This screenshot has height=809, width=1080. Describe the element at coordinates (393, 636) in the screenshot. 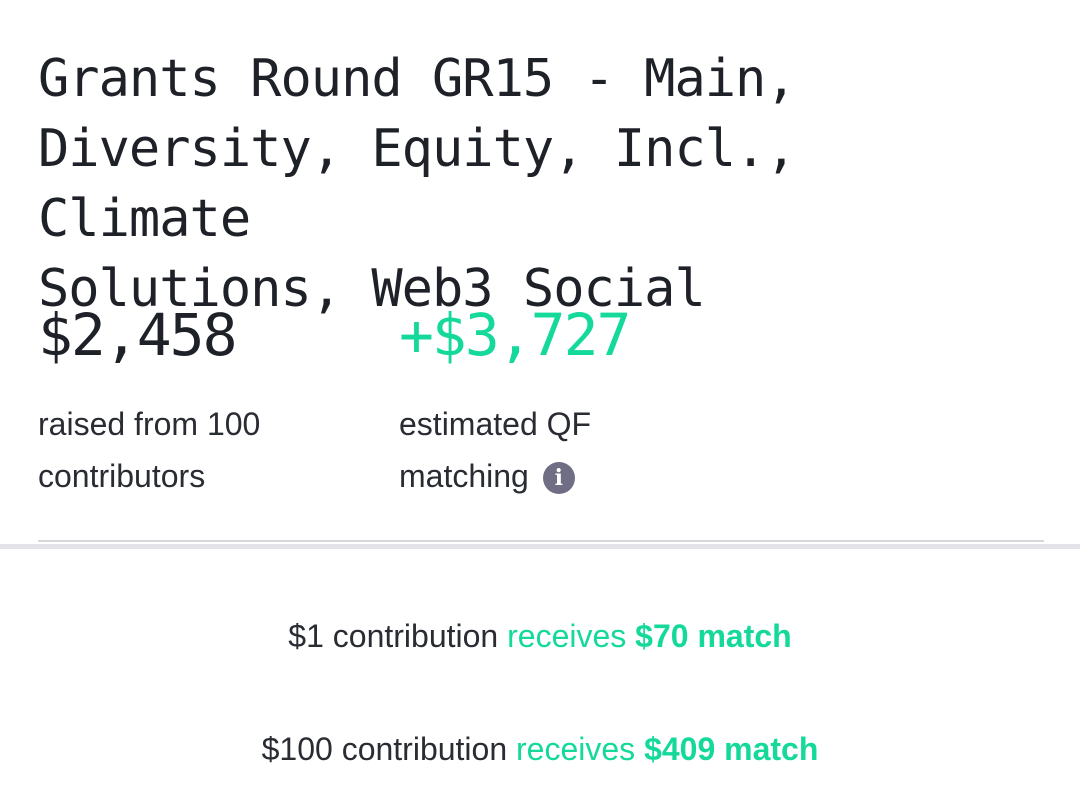

I see `contribution-amount: $1 contribution` at that location.